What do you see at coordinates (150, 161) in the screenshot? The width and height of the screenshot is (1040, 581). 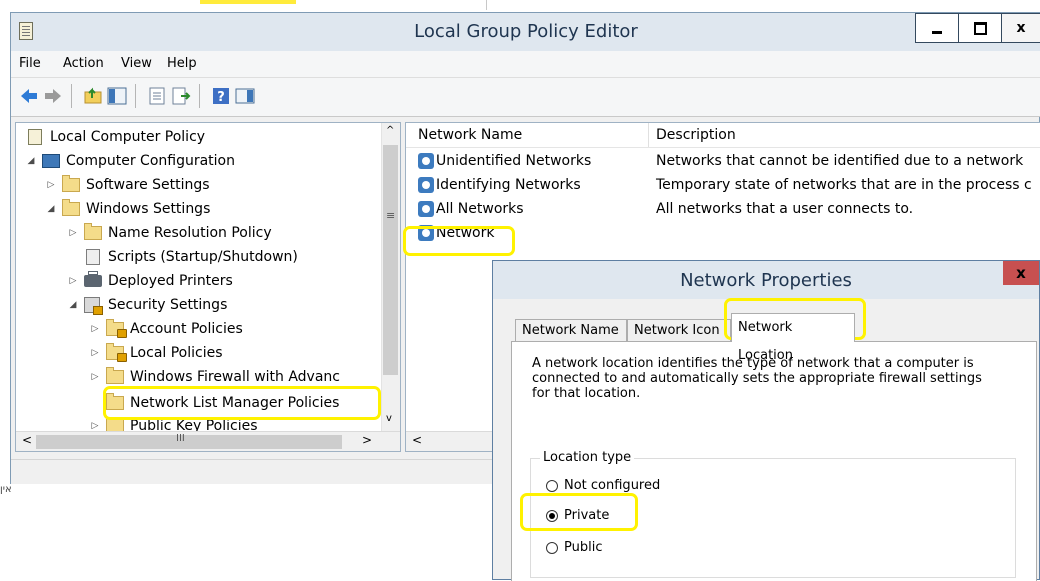 I see `tree-item-label: Computer Configuration` at bounding box center [150, 161].